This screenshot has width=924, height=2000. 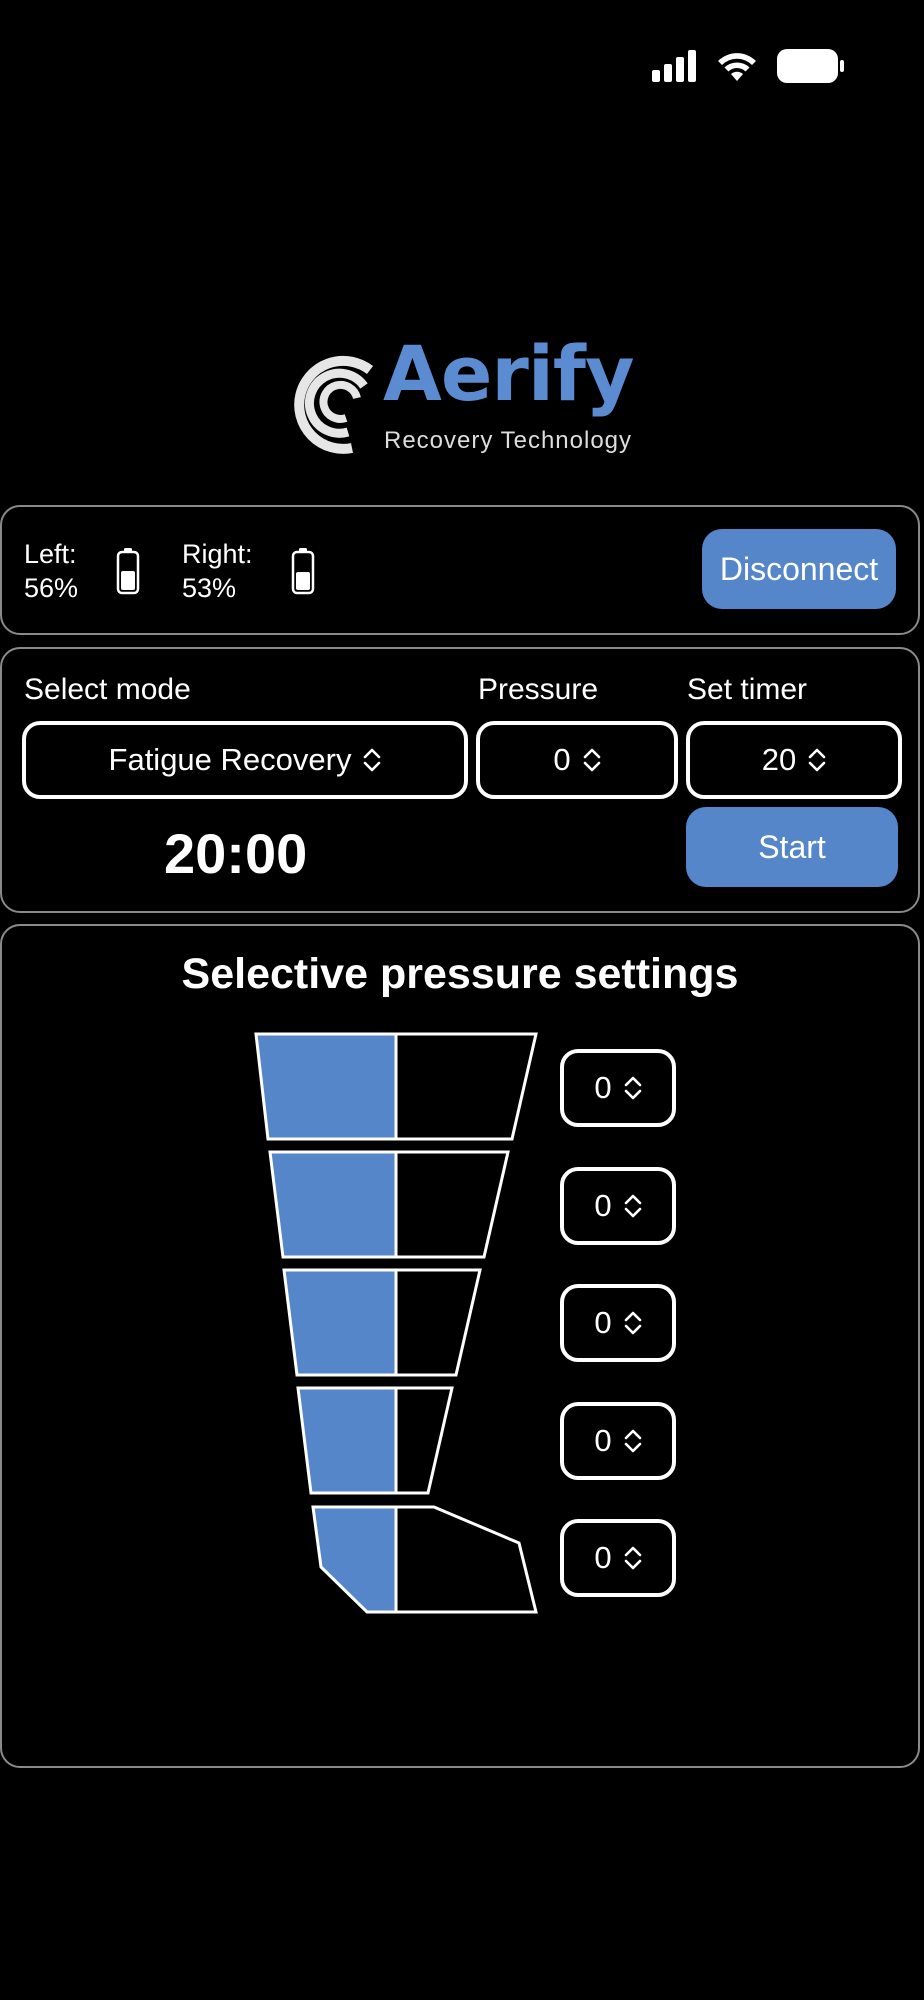 I want to click on status-icons, so click(x=749, y=66).